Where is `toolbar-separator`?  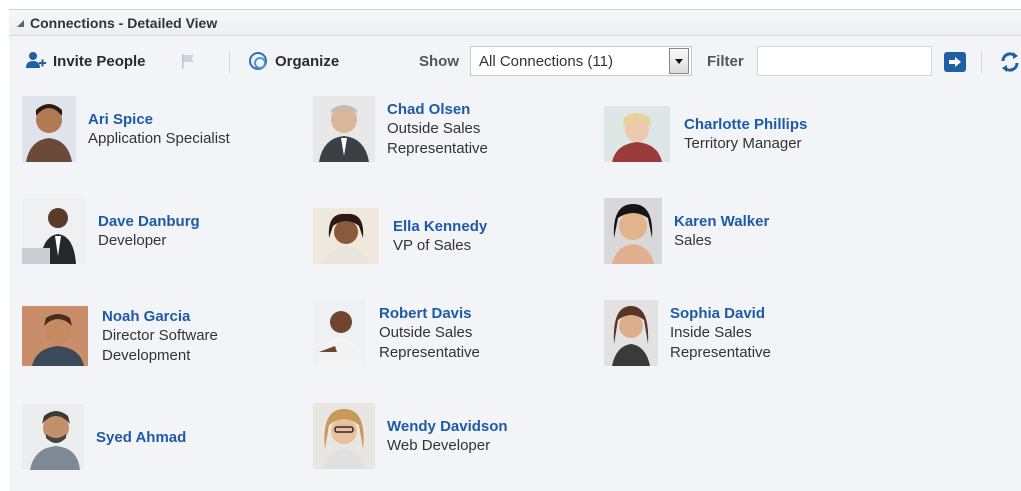 toolbar-separator is located at coordinates (229, 62).